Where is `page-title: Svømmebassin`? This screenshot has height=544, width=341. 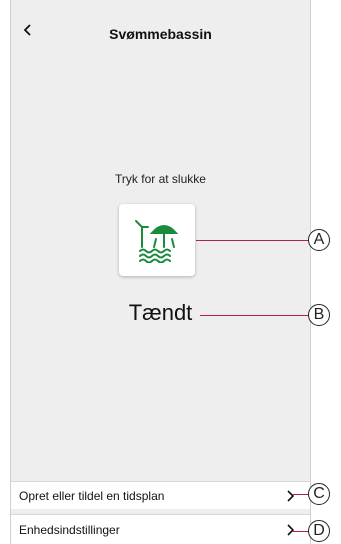 page-title: Svømmebassin is located at coordinates (160, 34).